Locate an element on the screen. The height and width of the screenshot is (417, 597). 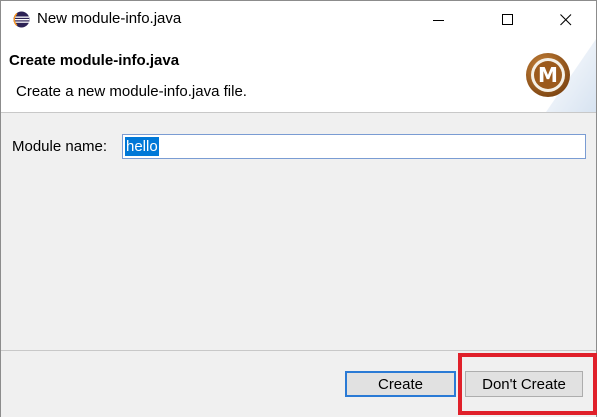
logo-letter: M is located at coordinates (548, 75).